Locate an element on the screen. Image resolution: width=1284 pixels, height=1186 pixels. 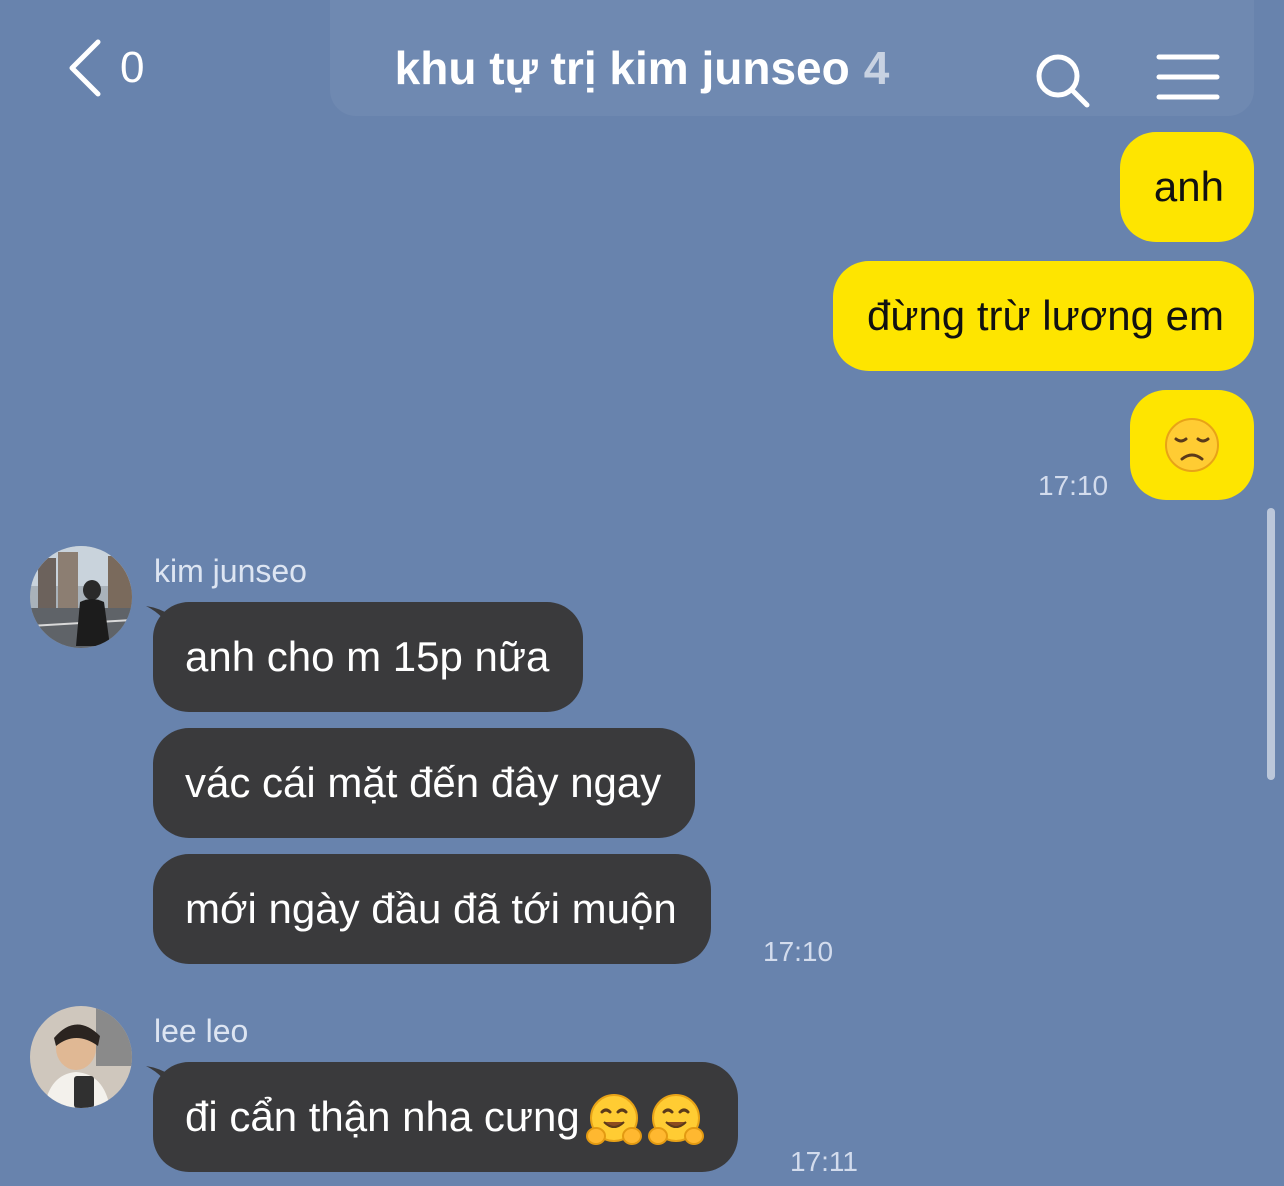
outgoing-emoji-message is located at coordinates (1192, 445).